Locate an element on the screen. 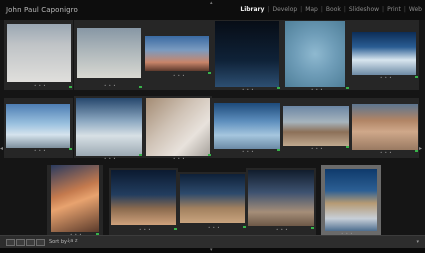 This screenshot has height=253, width=425. bottom-panel-toggle-icon: ▾ is located at coordinates (211, 250).